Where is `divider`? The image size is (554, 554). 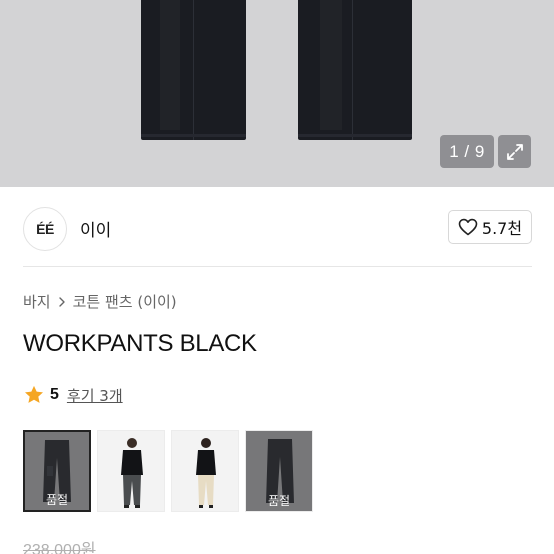
divider is located at coordinates (277, 266).